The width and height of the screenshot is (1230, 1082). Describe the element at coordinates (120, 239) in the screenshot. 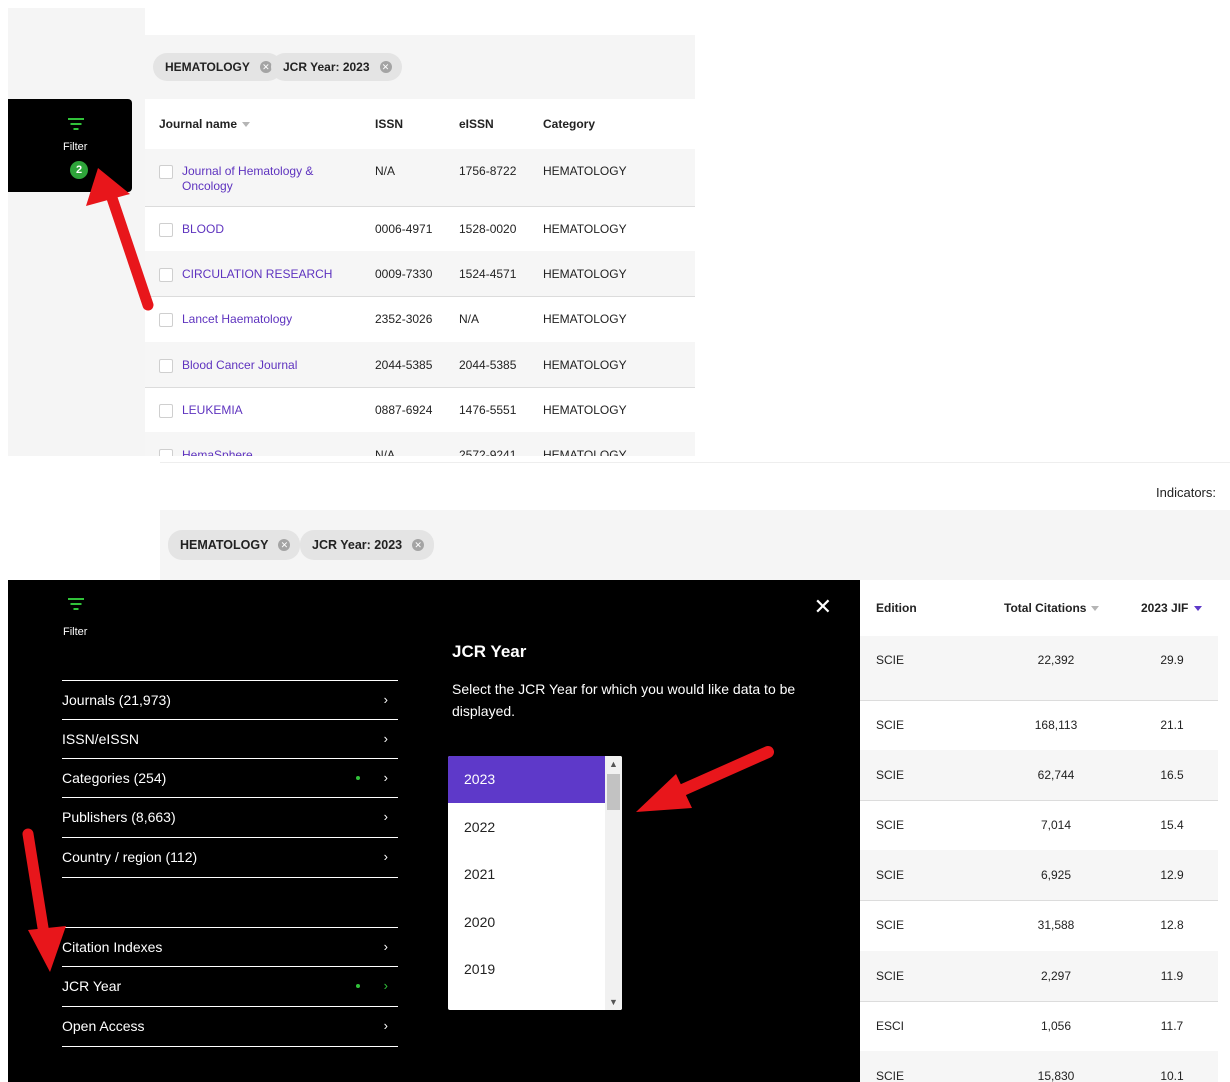

I see `annotation-arrow` at that location.